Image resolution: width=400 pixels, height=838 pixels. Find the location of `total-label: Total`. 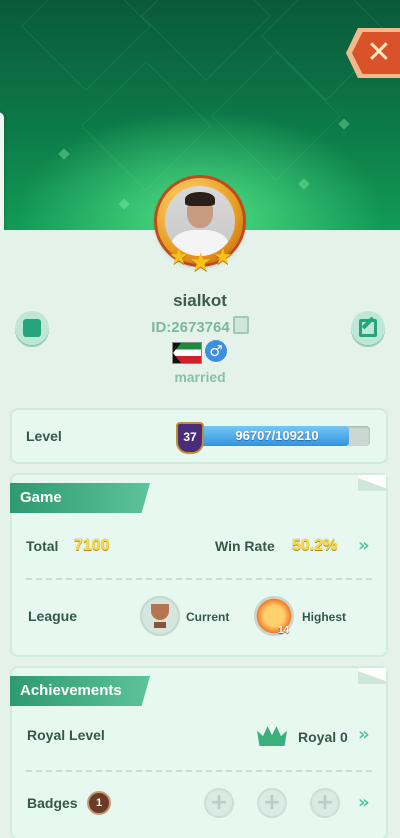

total-label: Total is located at coordinates (42, 546).